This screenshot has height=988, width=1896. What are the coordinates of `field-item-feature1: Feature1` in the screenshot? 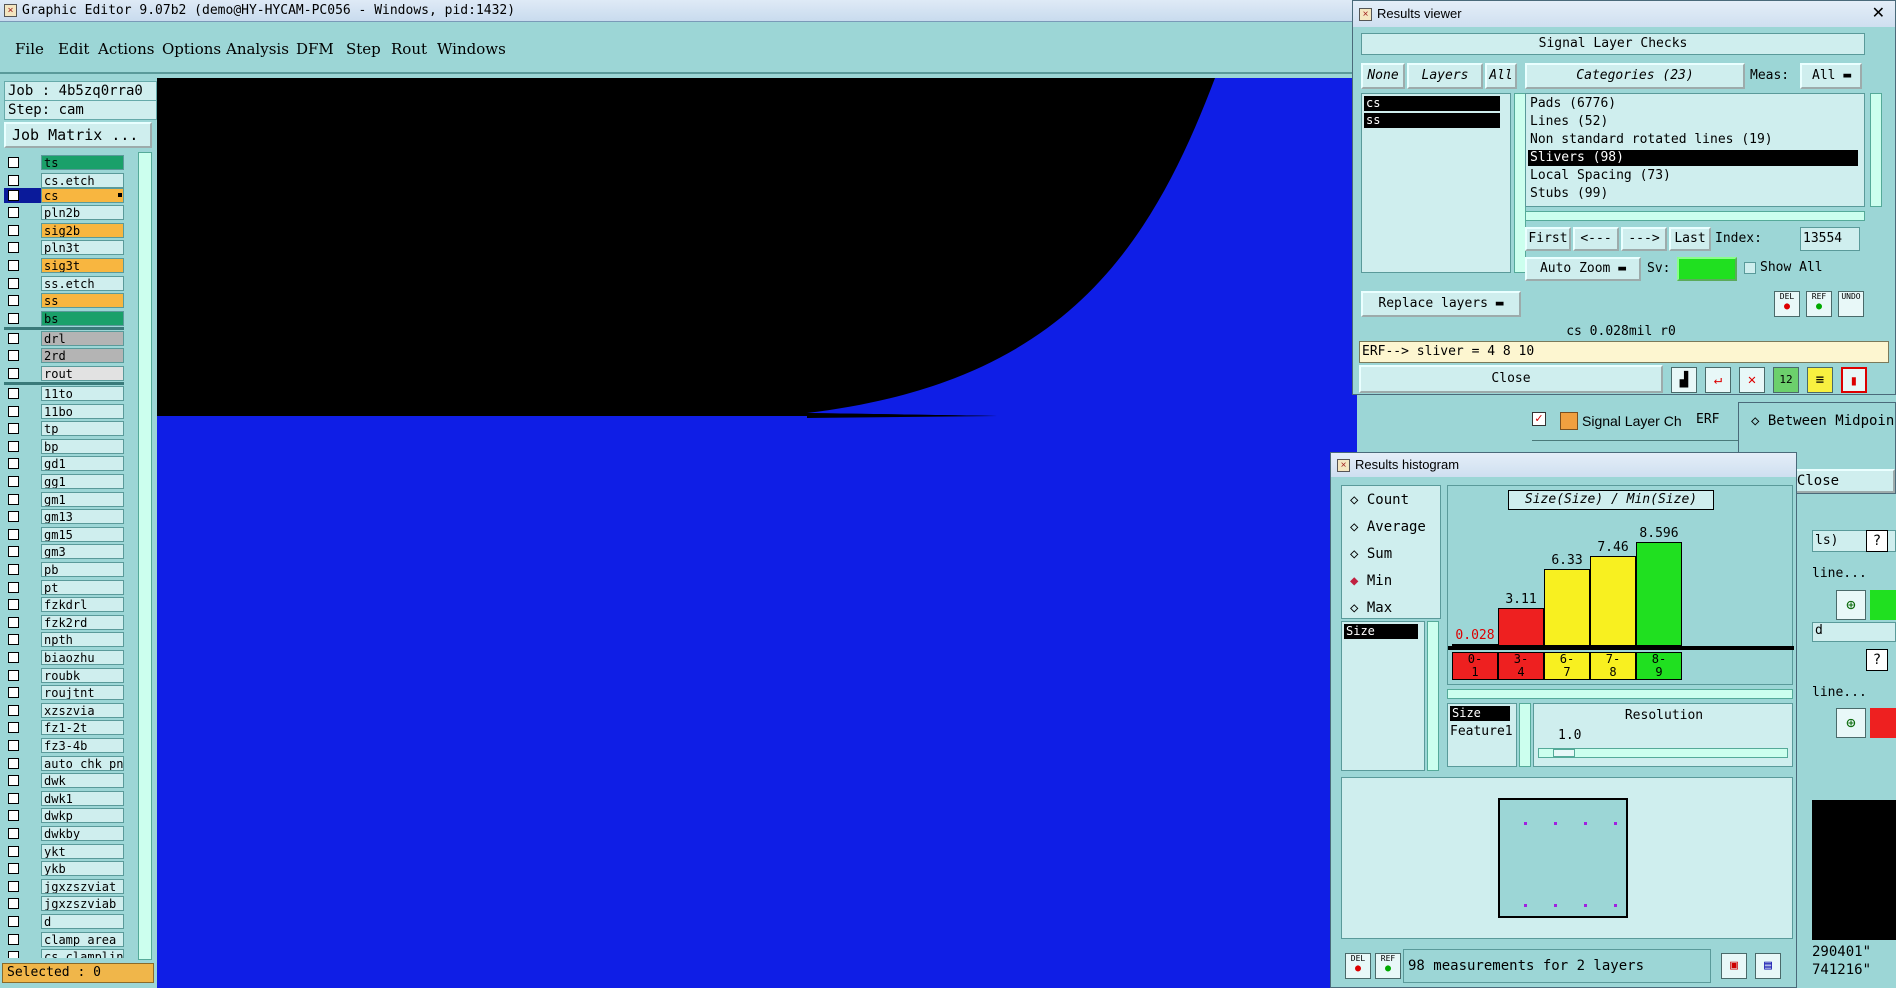 It's located at (1481, 731).